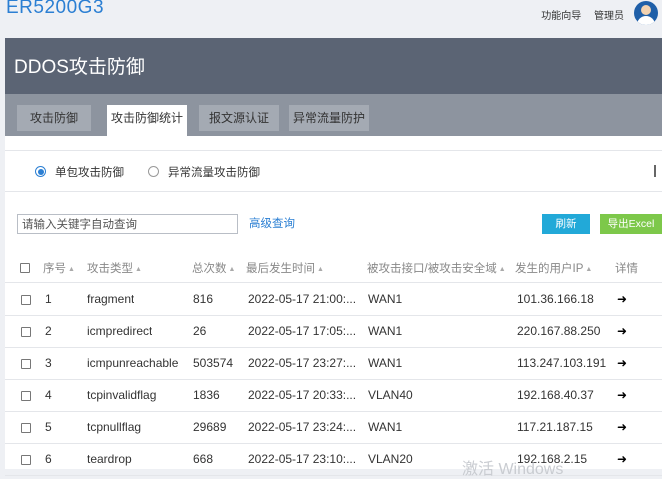 Image resolution: width=662 pixels, height=479 pixels. Describe the element at coordinates (127, 224) in the screenshot. I see `search-input: 请输入关键字自动查询` at that location.